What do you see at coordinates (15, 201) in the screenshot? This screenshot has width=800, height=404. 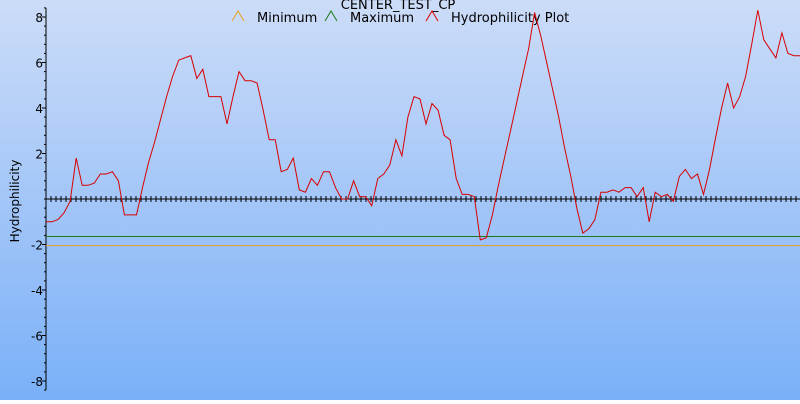 I see `y-axis-label: Hydrophilicity` at bounding box center [15, 201].